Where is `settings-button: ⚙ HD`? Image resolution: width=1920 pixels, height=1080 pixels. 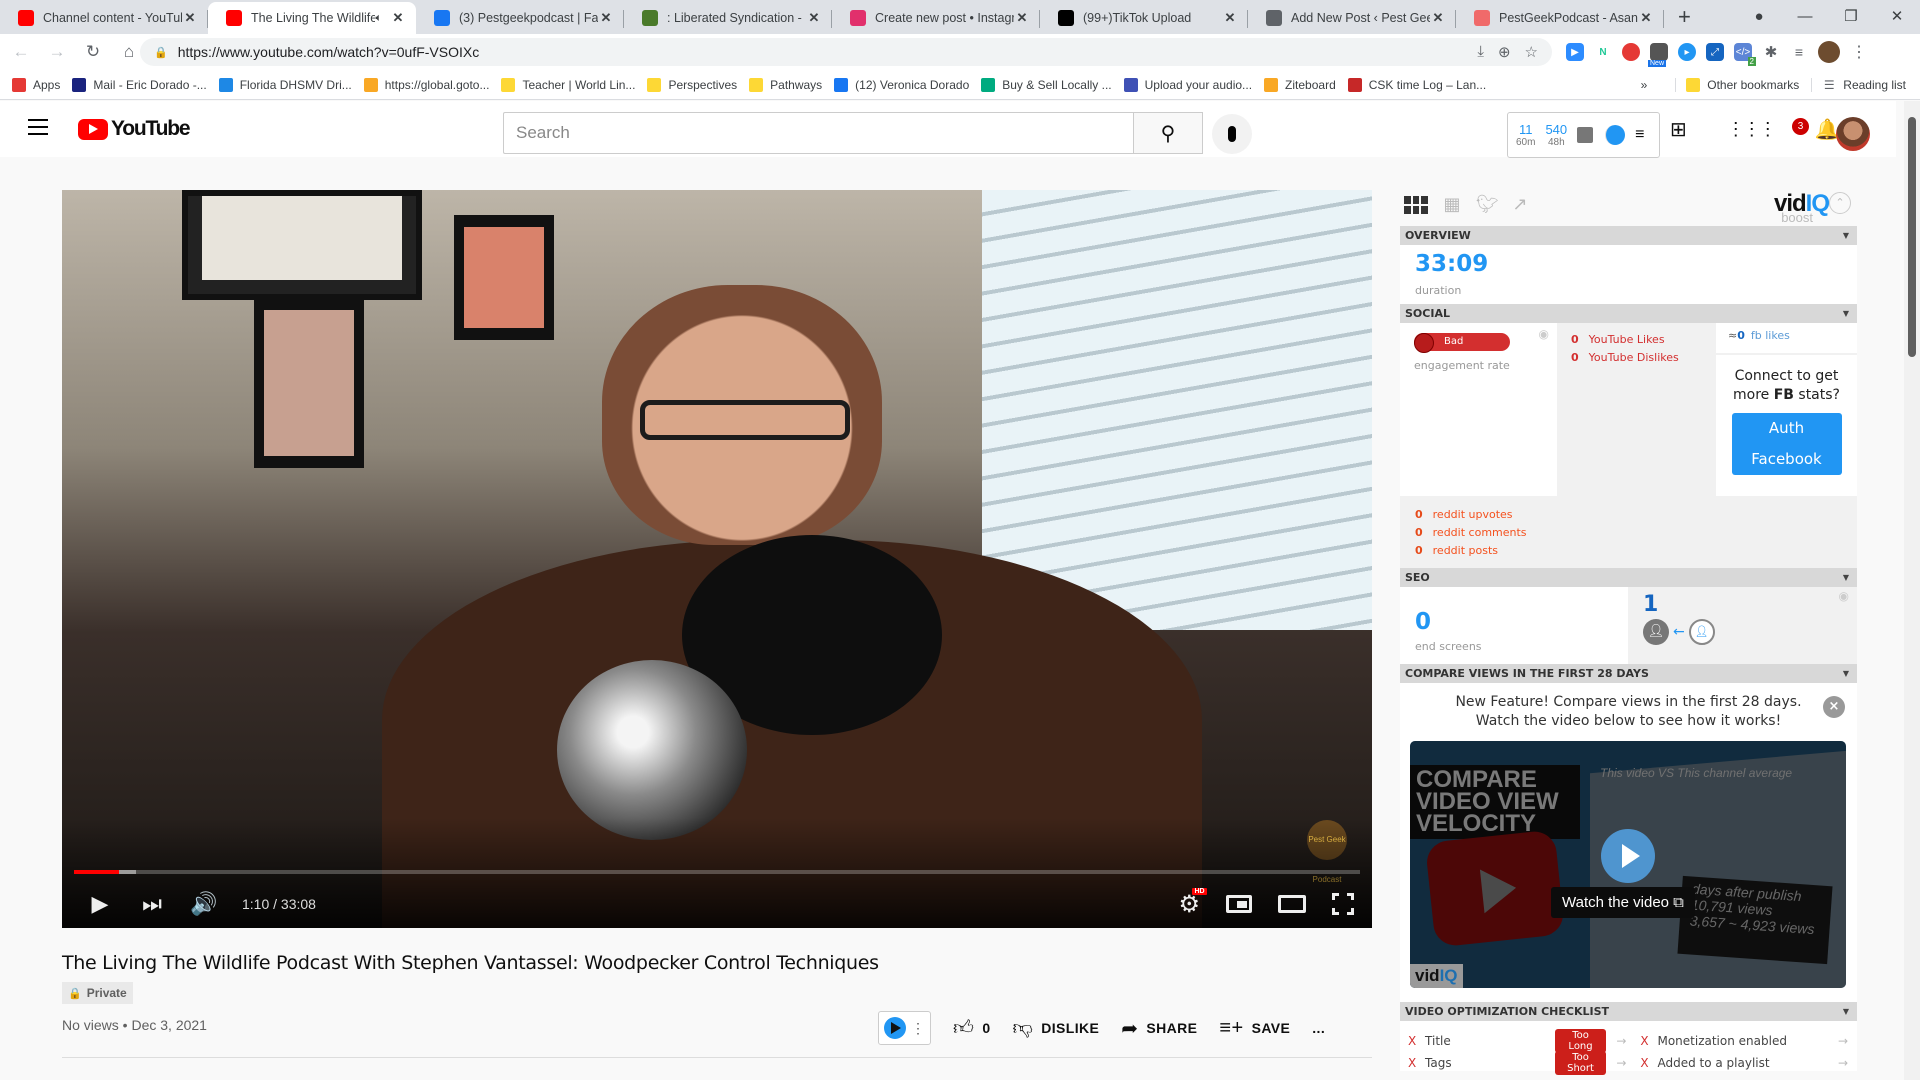 settings-button: ⚙ HD is located at coordinates (1192, 903).